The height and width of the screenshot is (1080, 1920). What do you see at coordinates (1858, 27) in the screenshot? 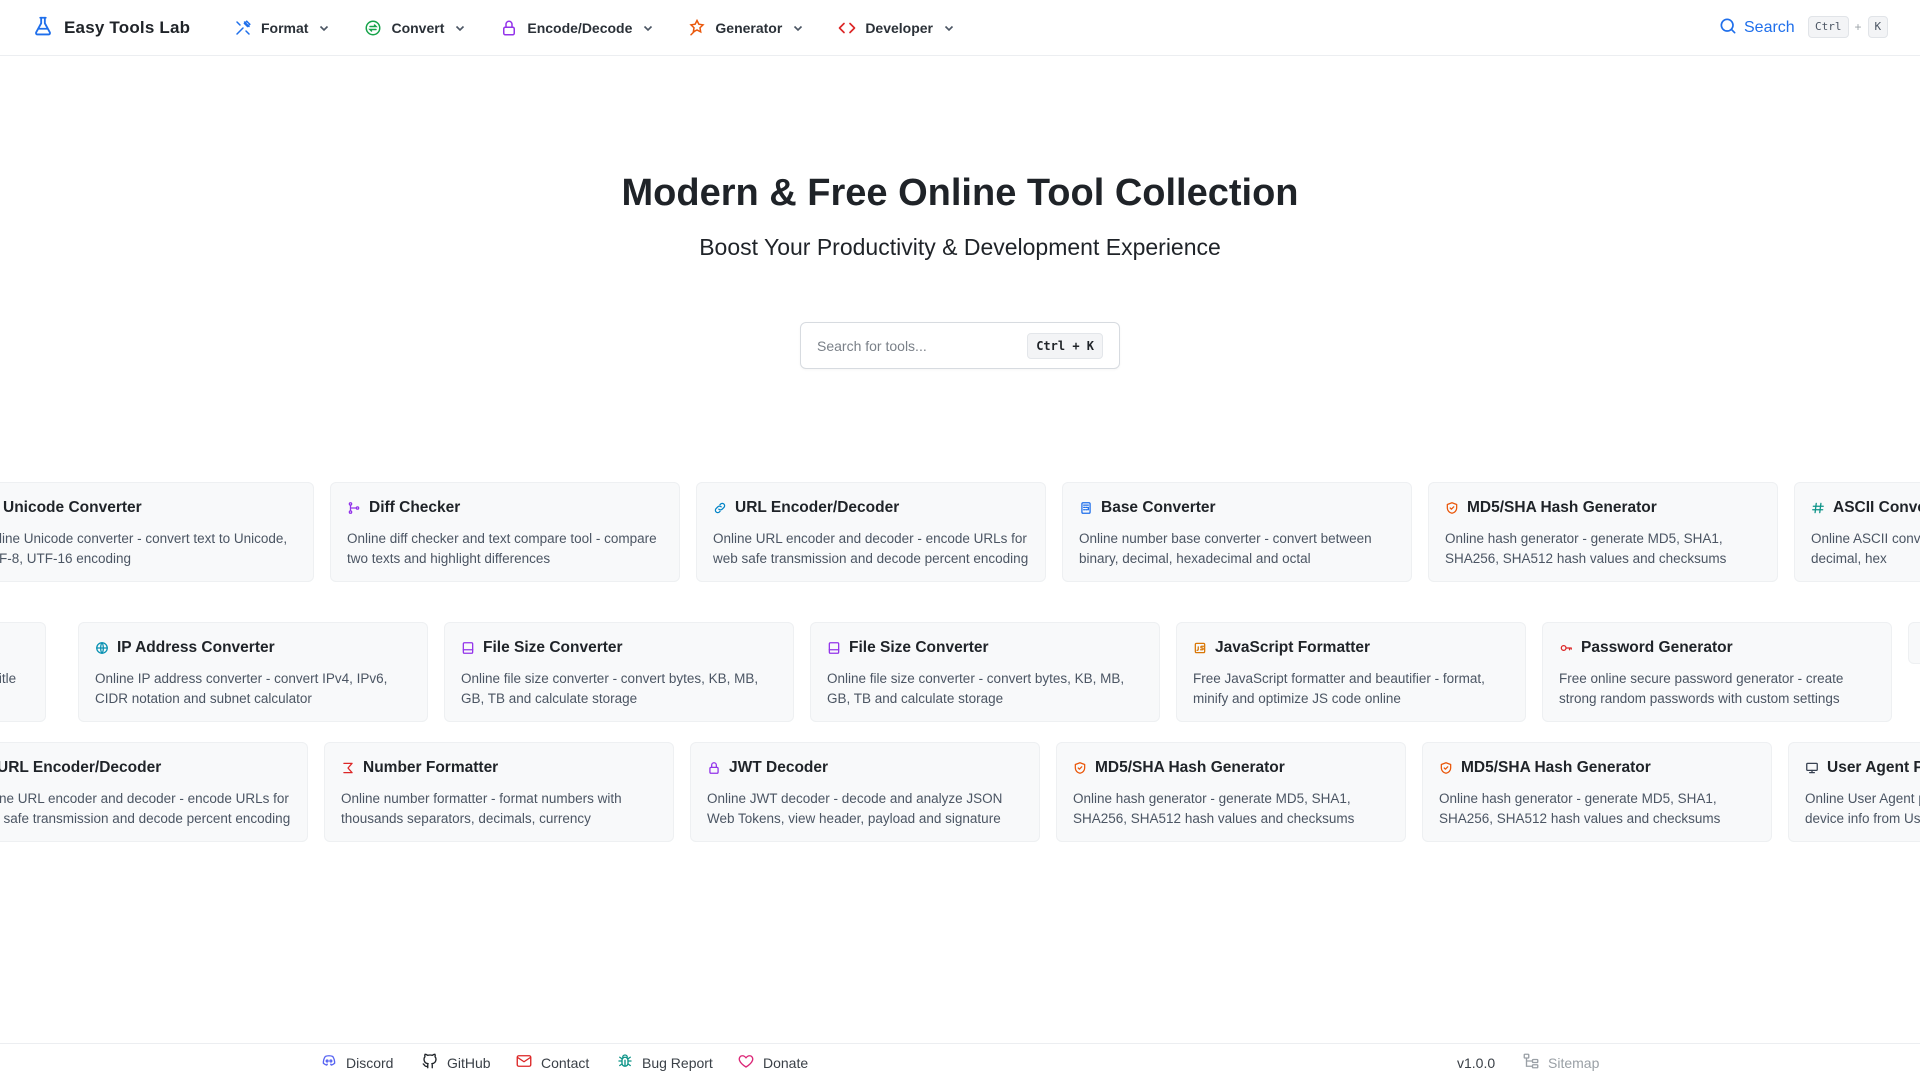
I see `kbd-plus: +` at bounding box center [1858, 27].